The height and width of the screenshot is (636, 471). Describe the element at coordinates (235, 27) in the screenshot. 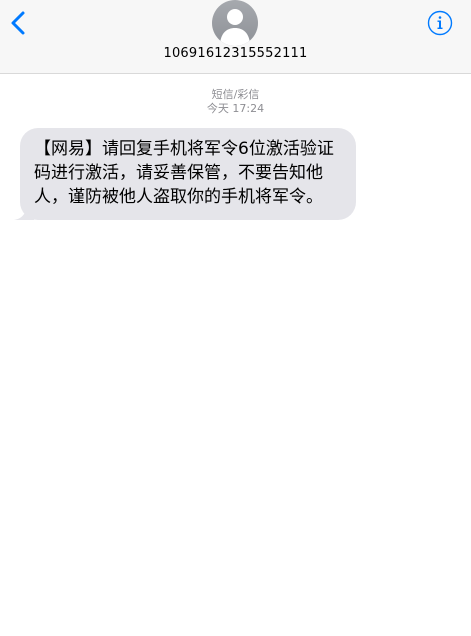

I see `person-silhouette-icon` at that location.